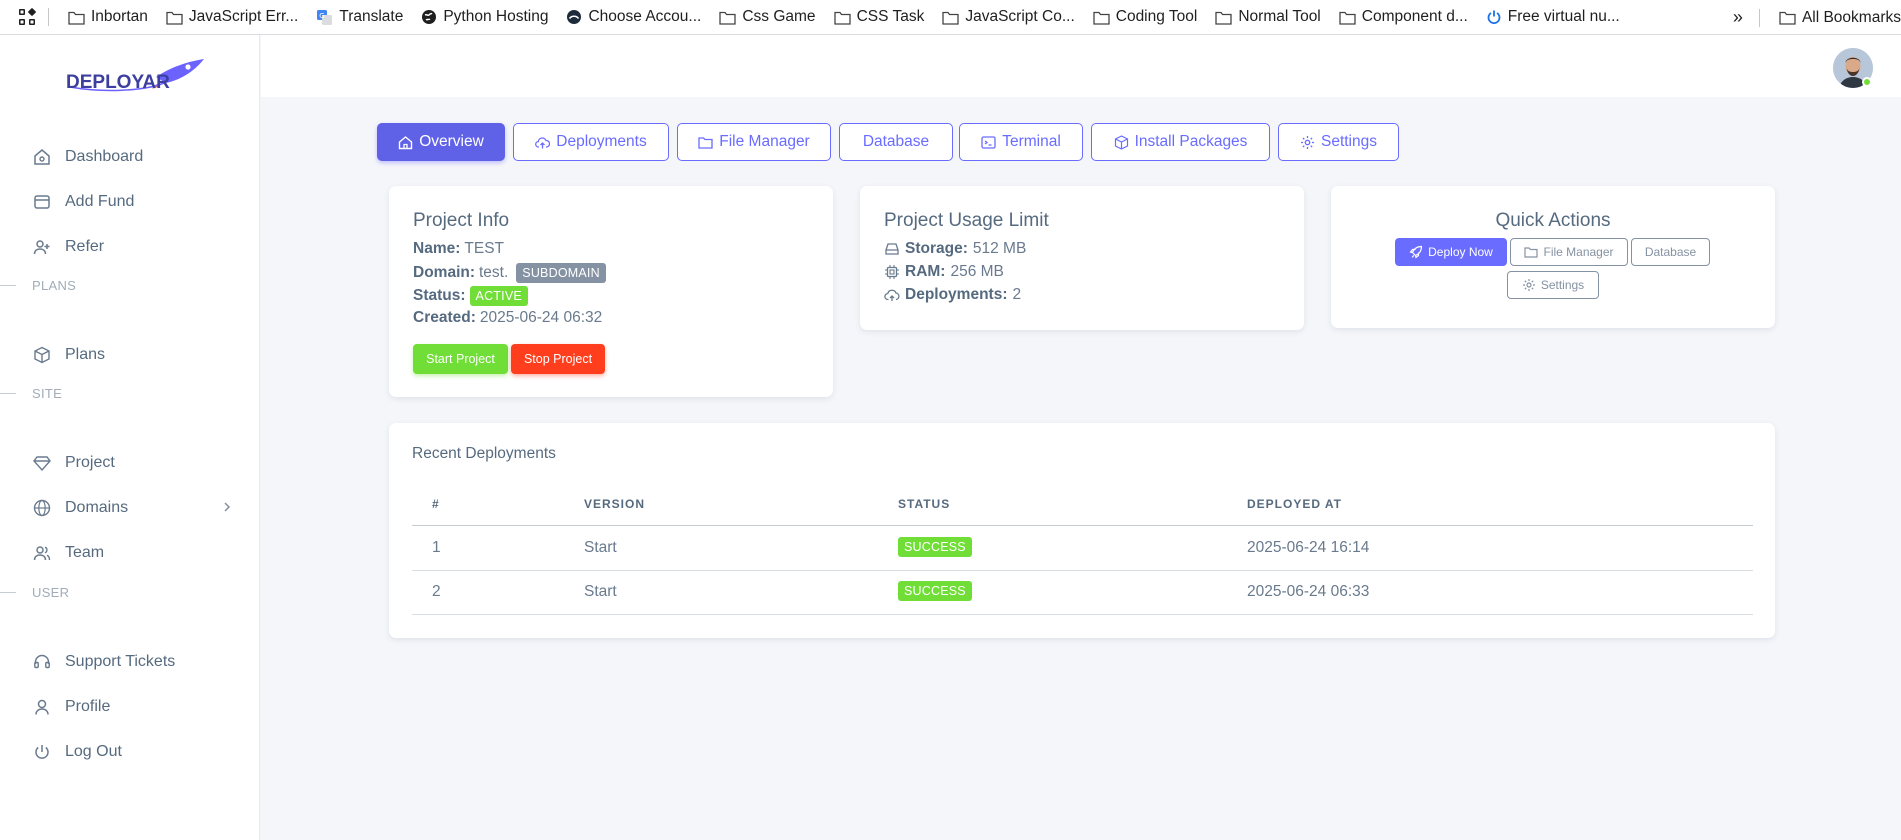 This screenshot has width=1901, height=840. Describe the element at coordinates (451, 141) in the screenshot. I see `tab-label: Overview` at that location.